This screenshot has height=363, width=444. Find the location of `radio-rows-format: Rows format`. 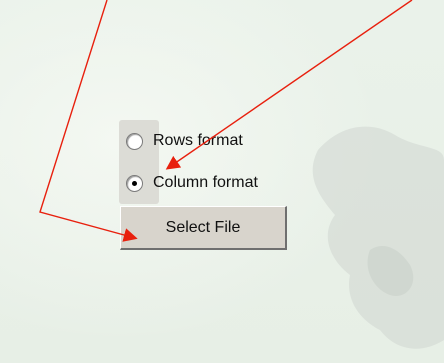

radio-rows-format: Rows format is located at coordinates (184, 141).